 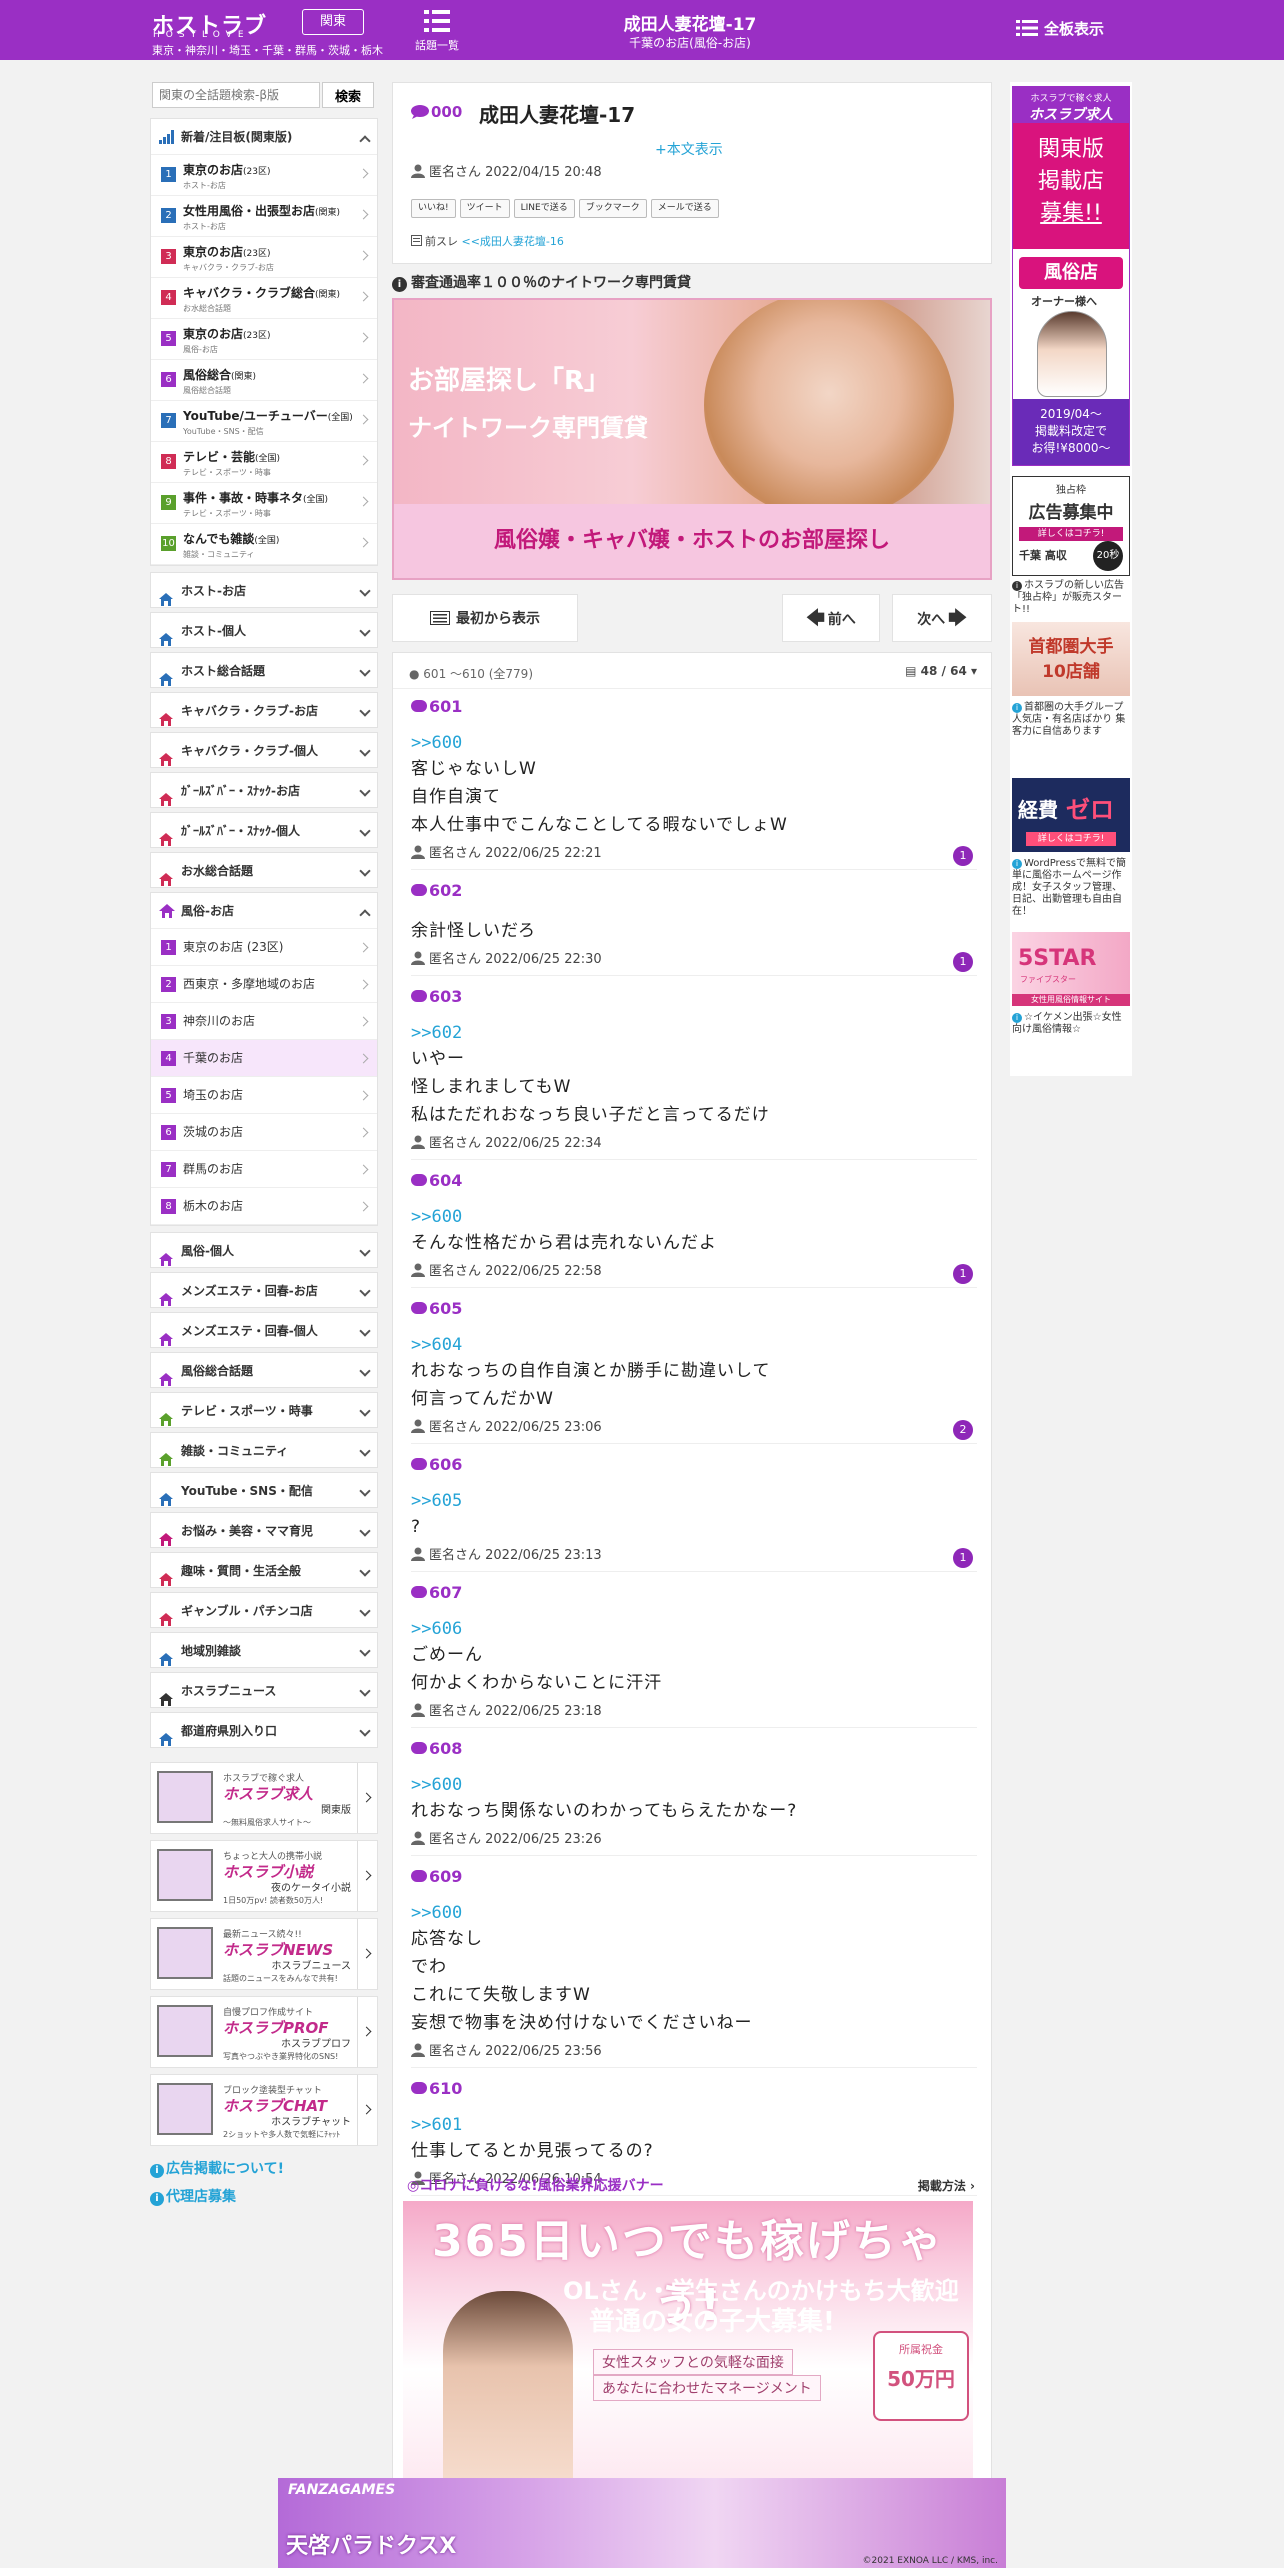 What do you see at coordinates (694, 1183) in the screenshot?
I see `post-number: 604` at bounding box center [694, 1183].